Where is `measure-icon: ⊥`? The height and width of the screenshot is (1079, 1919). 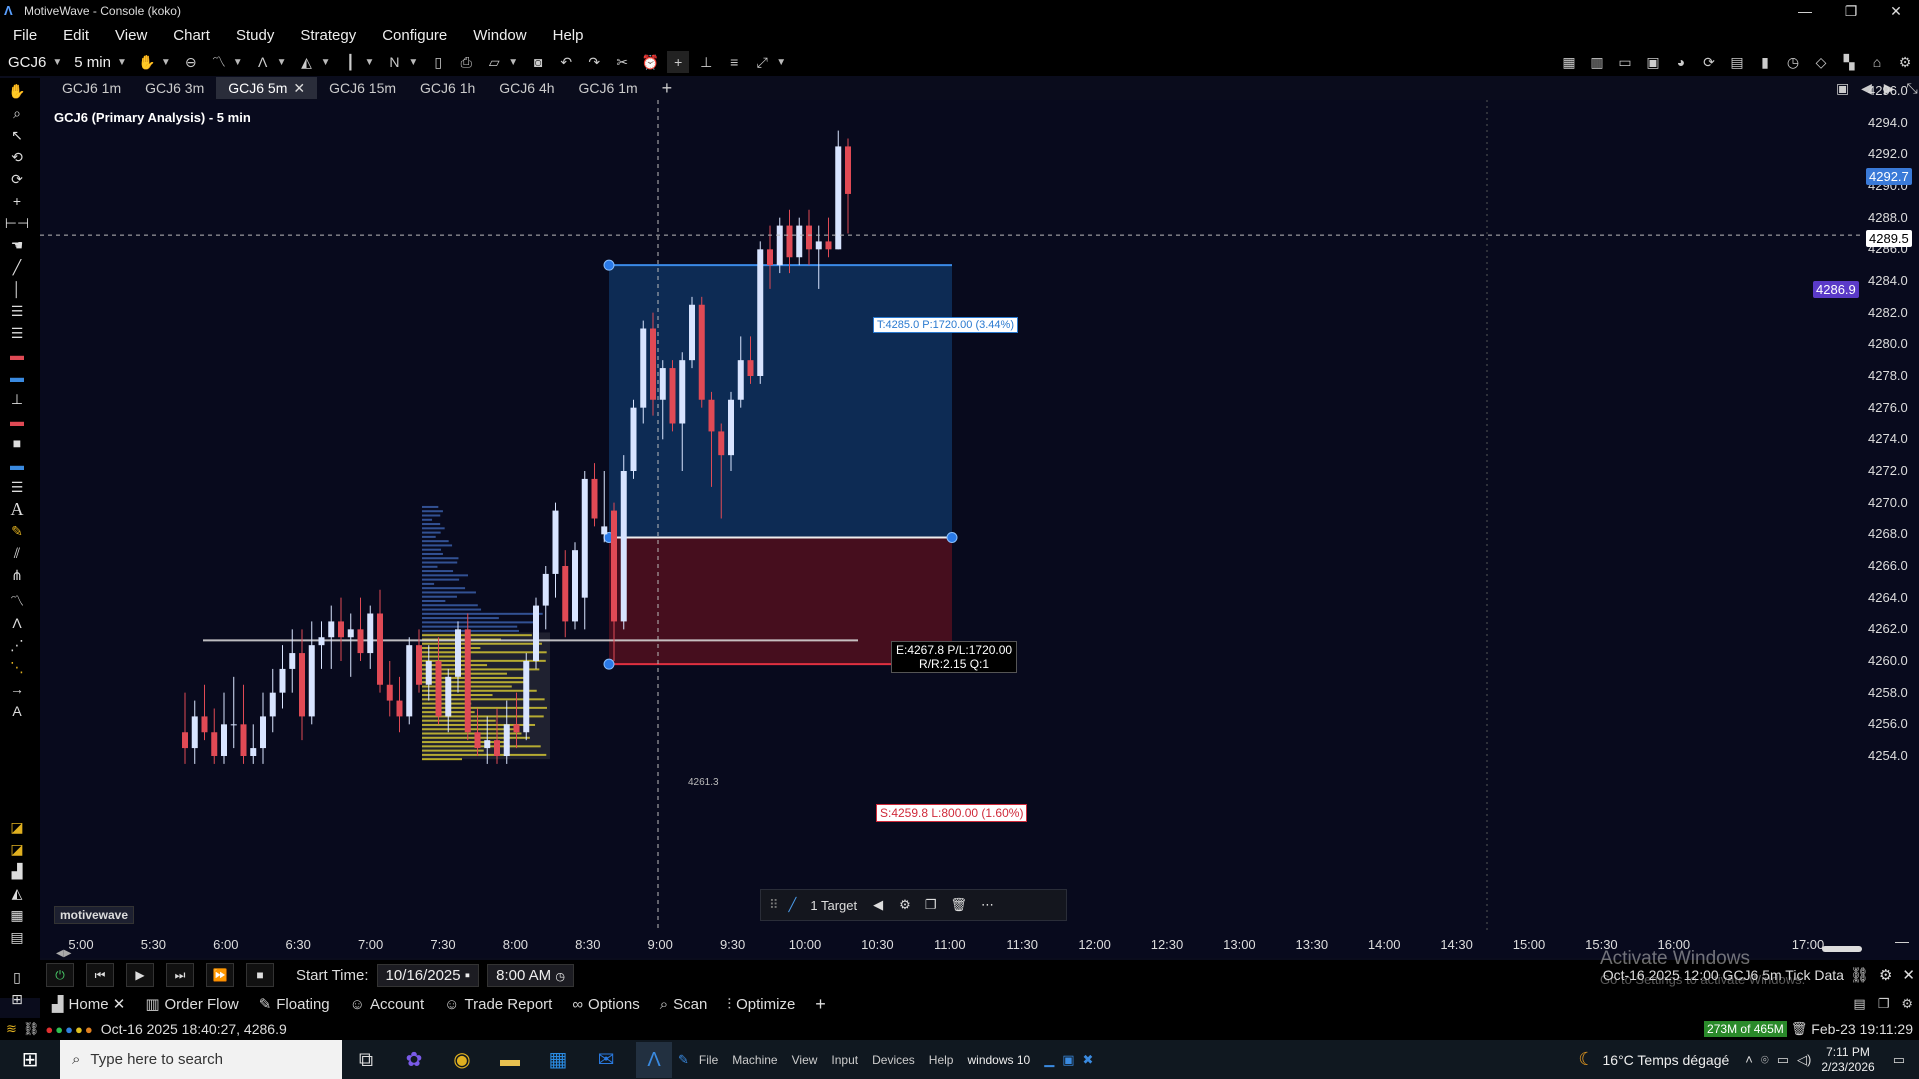
measure-icon: ⊥ is located at coordinates (706, 62).